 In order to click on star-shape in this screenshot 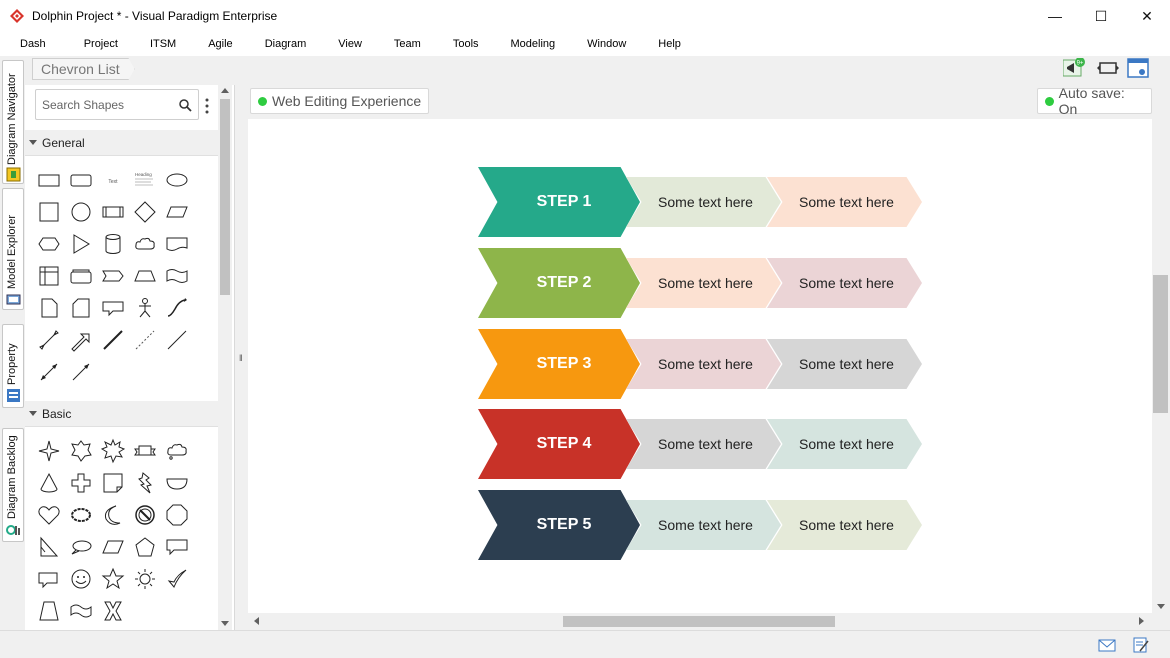, I will do `click(113, 579)`.